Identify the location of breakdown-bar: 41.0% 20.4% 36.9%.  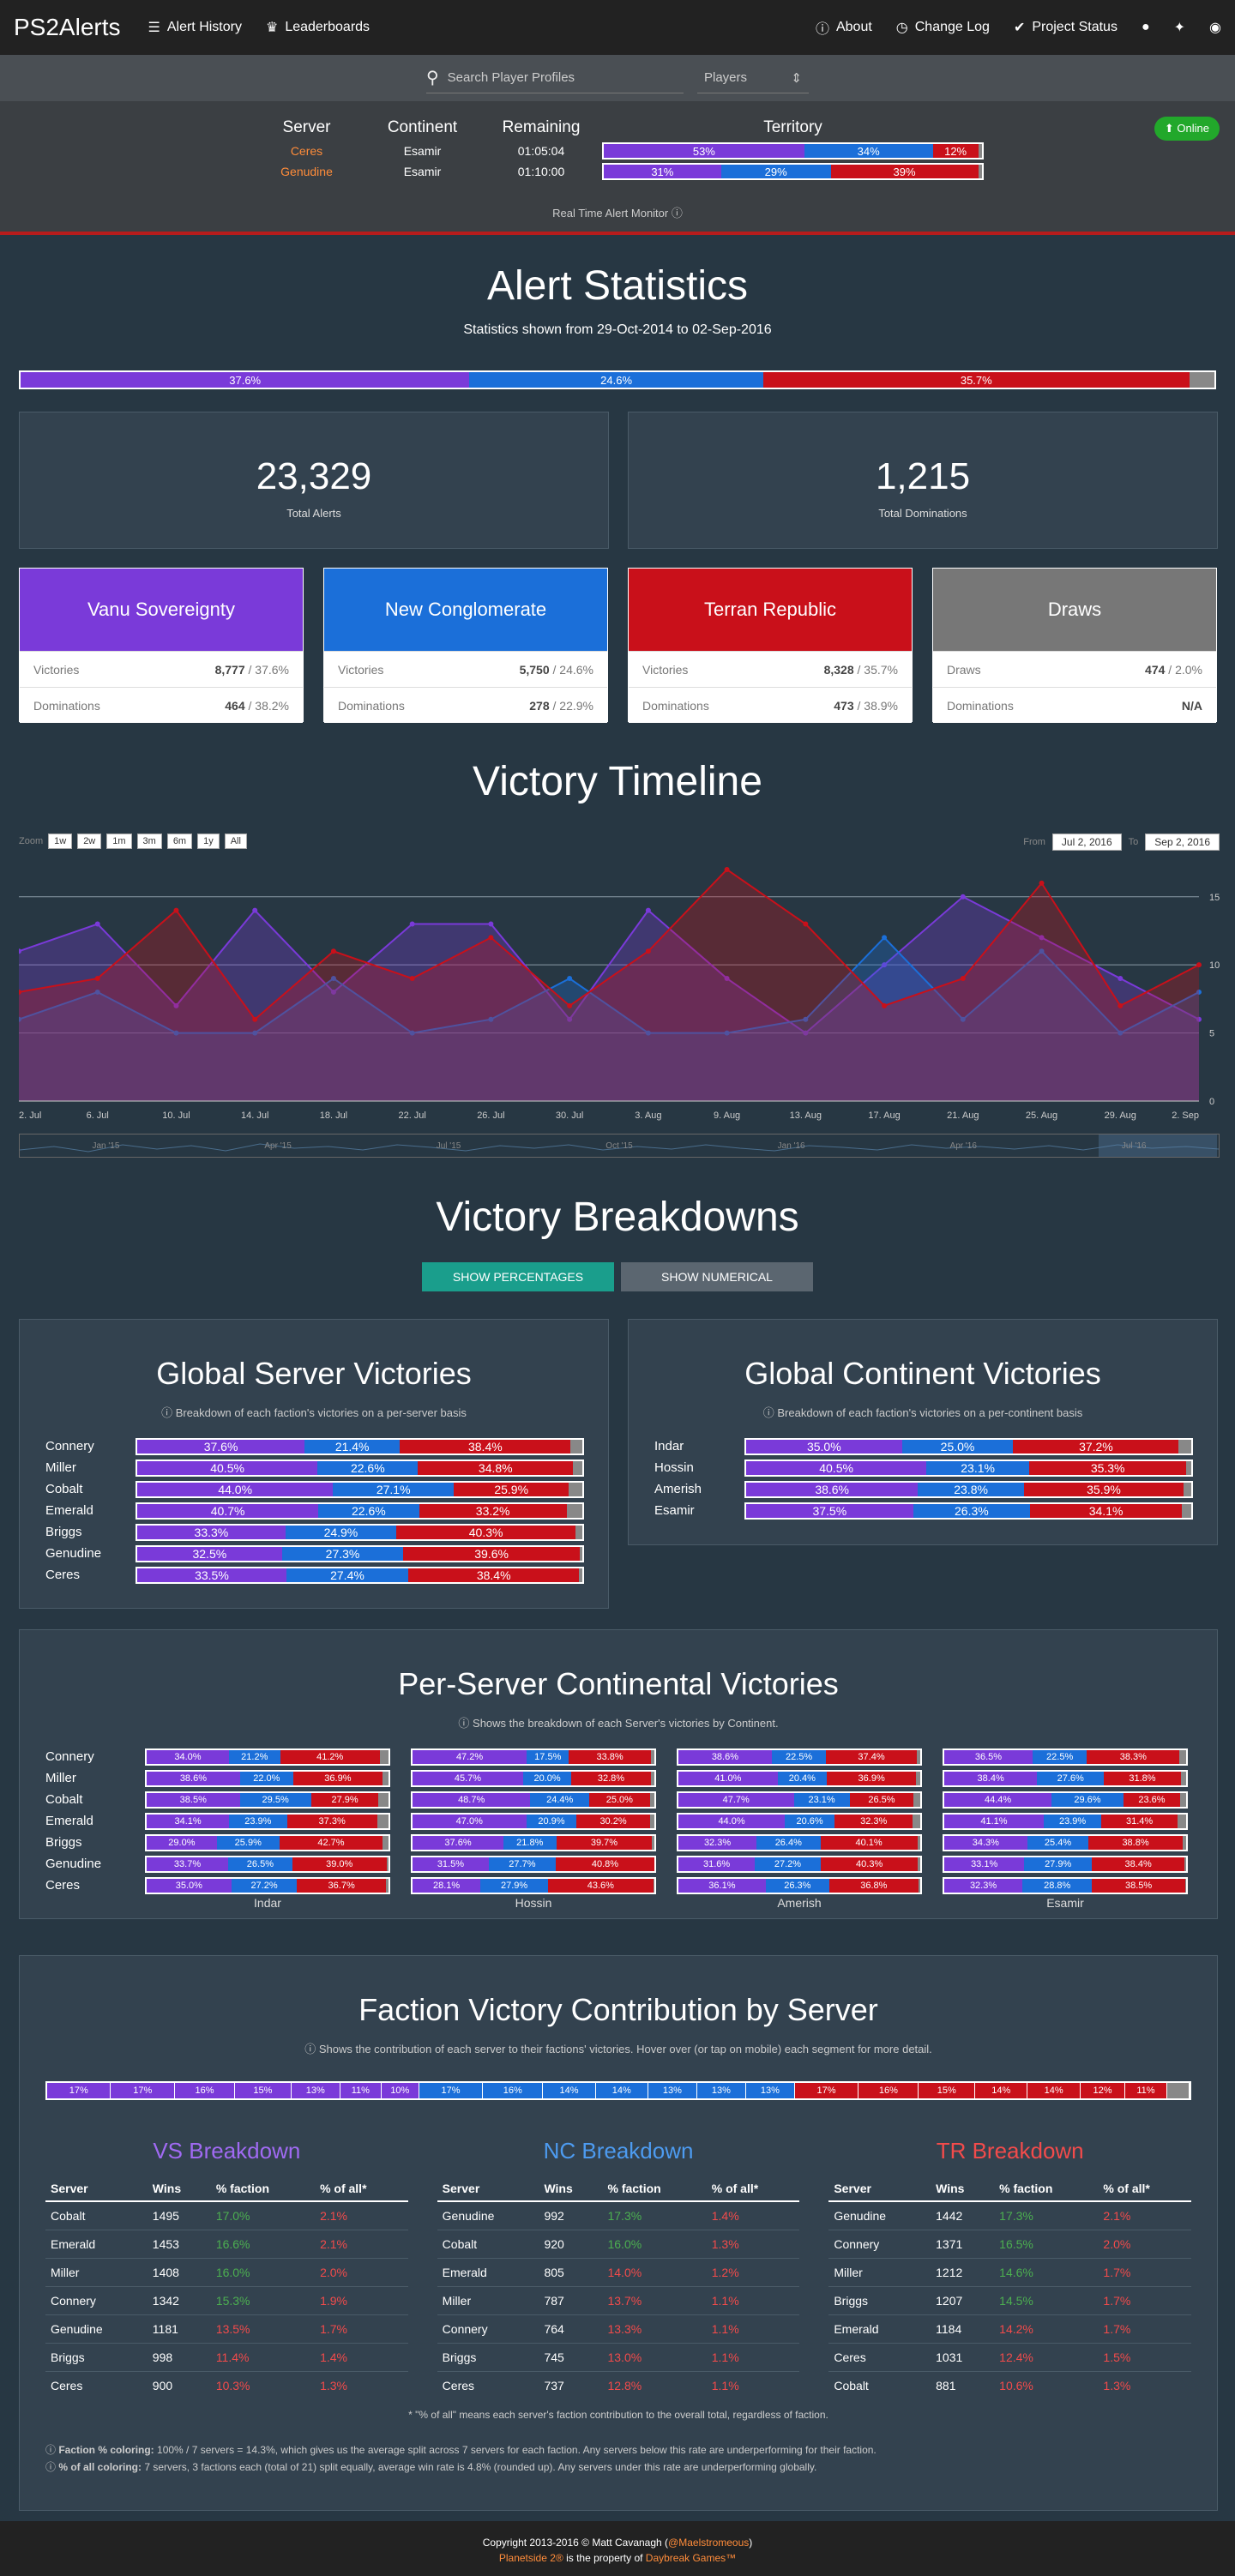
(799, 1778).